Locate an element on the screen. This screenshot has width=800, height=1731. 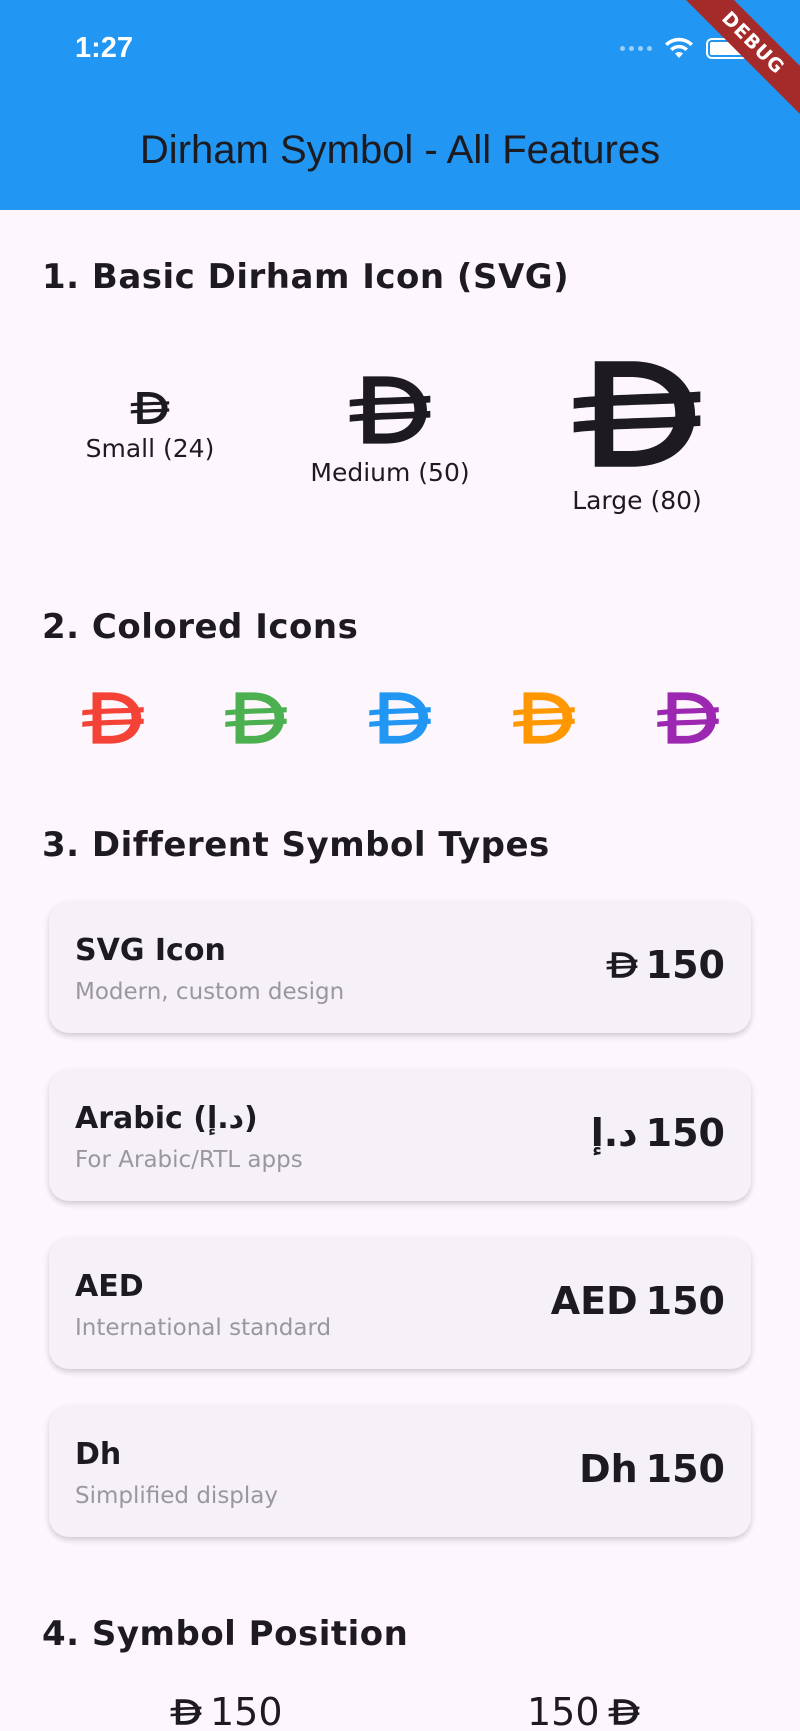
section-title-symbol-types: 3. Different Symbol Types is located at coordinates (296, 845).